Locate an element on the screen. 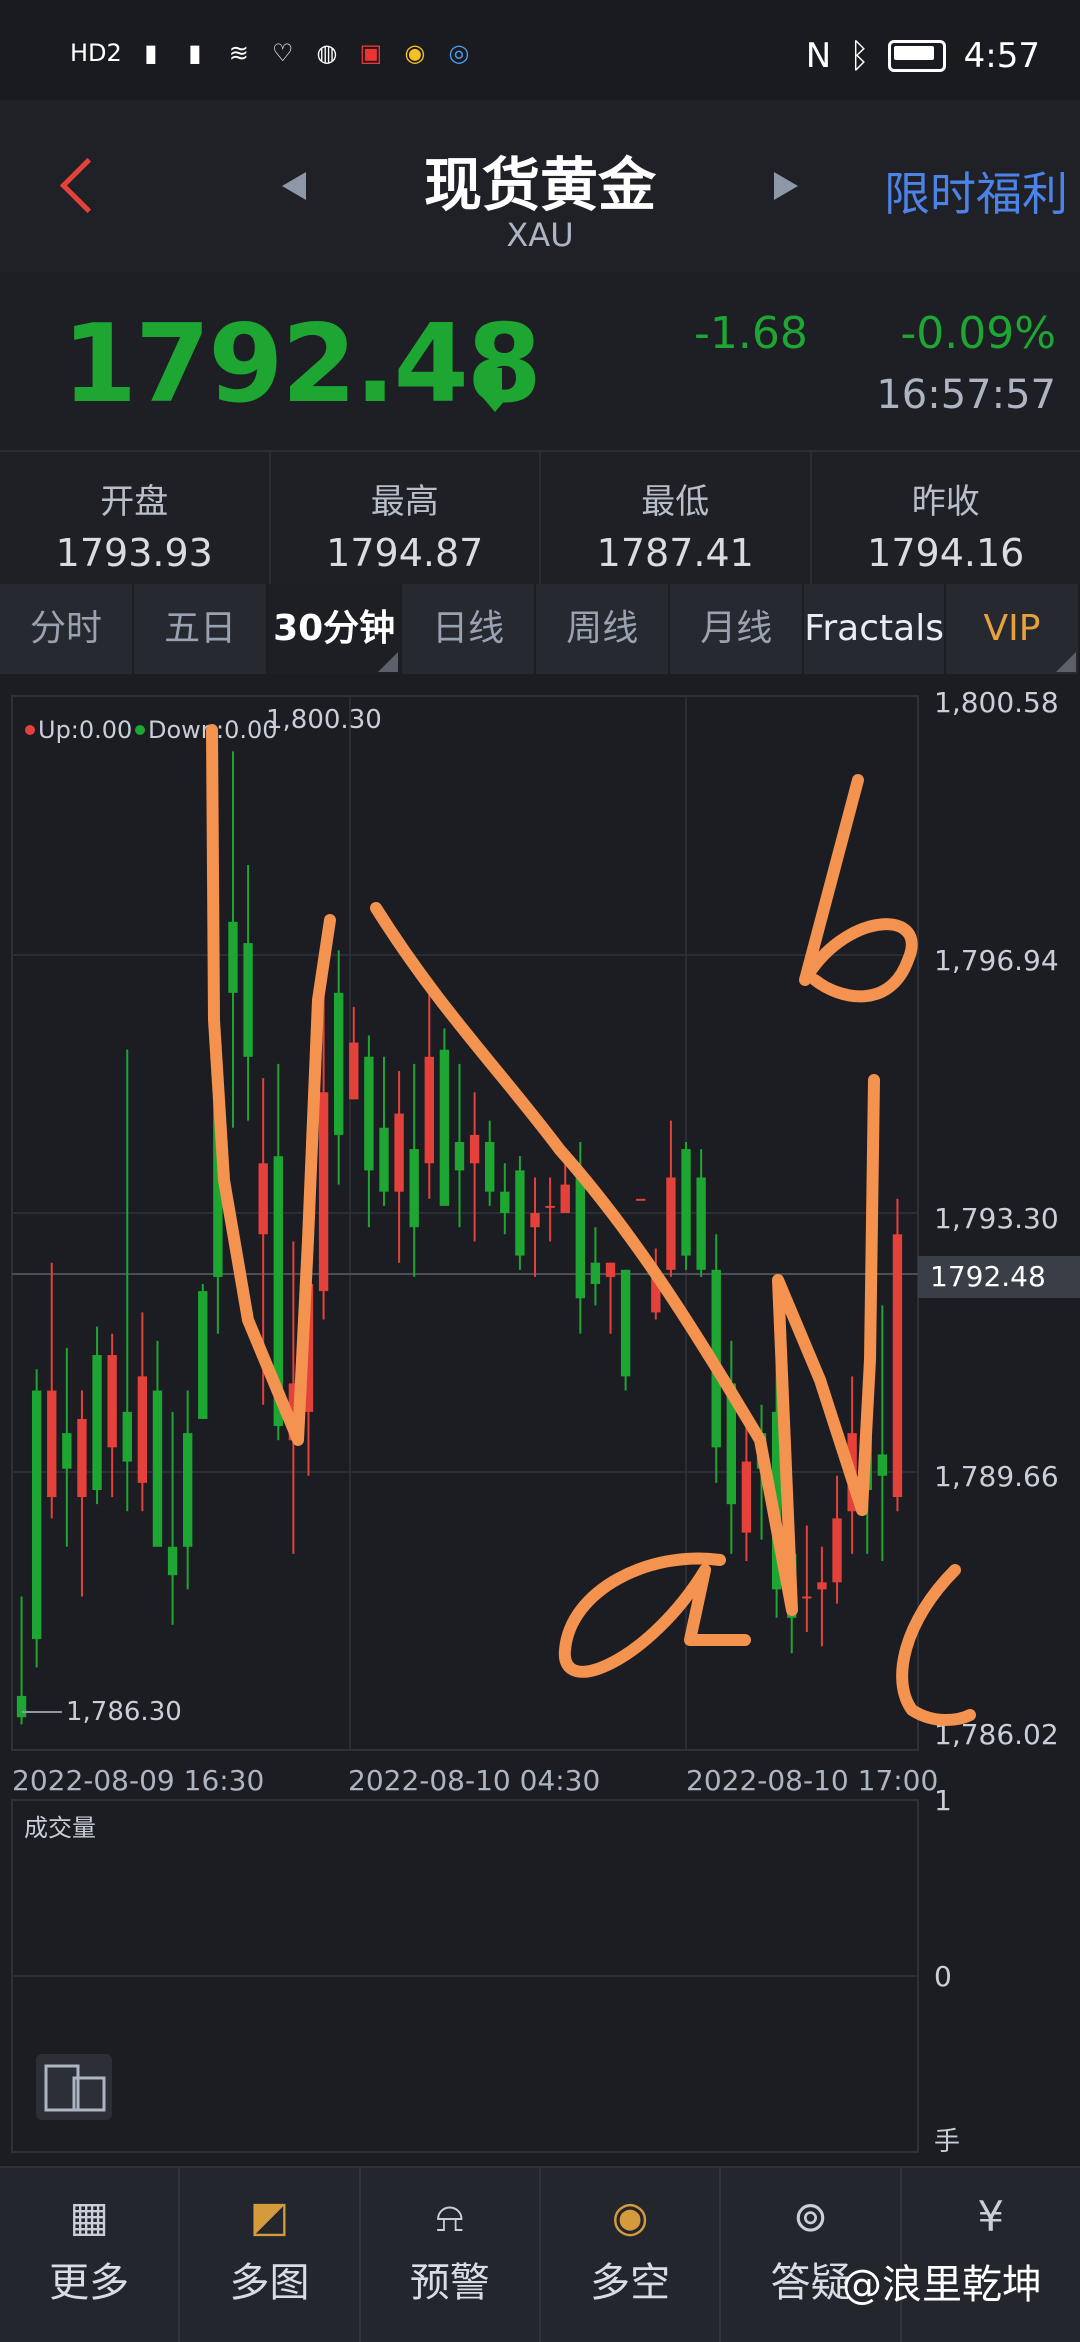 The width and height of the screenshot is (1080, 2342). next-instrument-icon is located at coordinates (786, 186).